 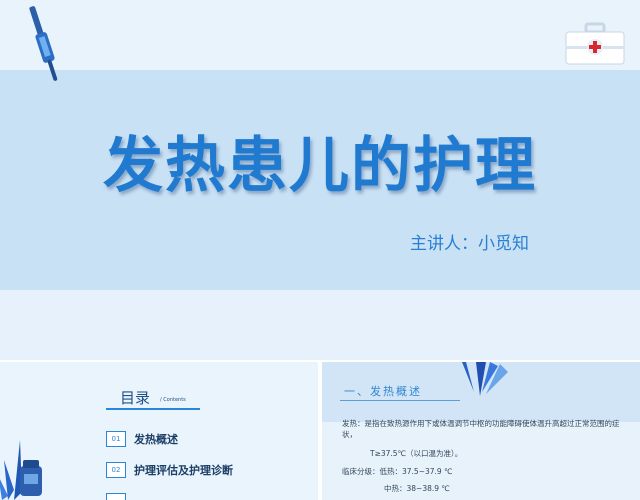 I want to click on definition-text: 发热：是指在致热源作用下或体温调节中枢的功能障碍使体温升高超过正常范围的症状，, so click(x=481, y=429).